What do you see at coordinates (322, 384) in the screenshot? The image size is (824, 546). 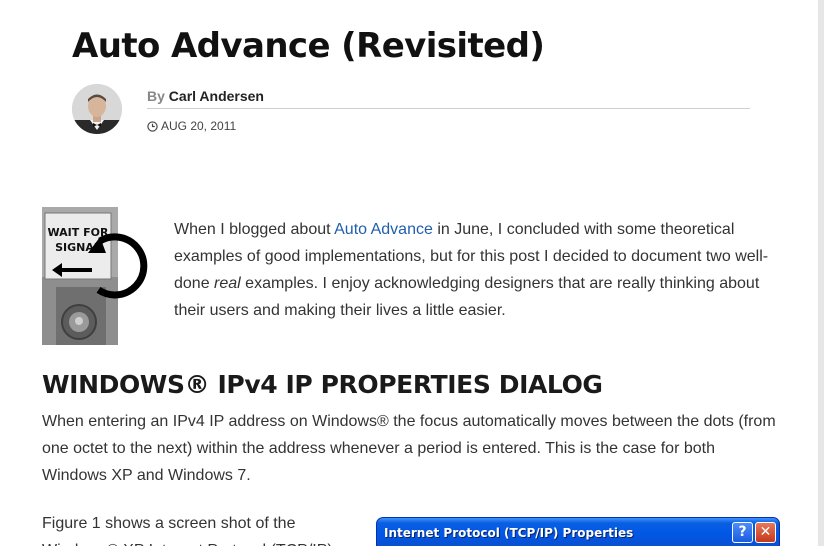 I see `section-heading: WINDOWS® IPv4 IP PROPERTIES DIALOG` at bounding box center [322, 384].